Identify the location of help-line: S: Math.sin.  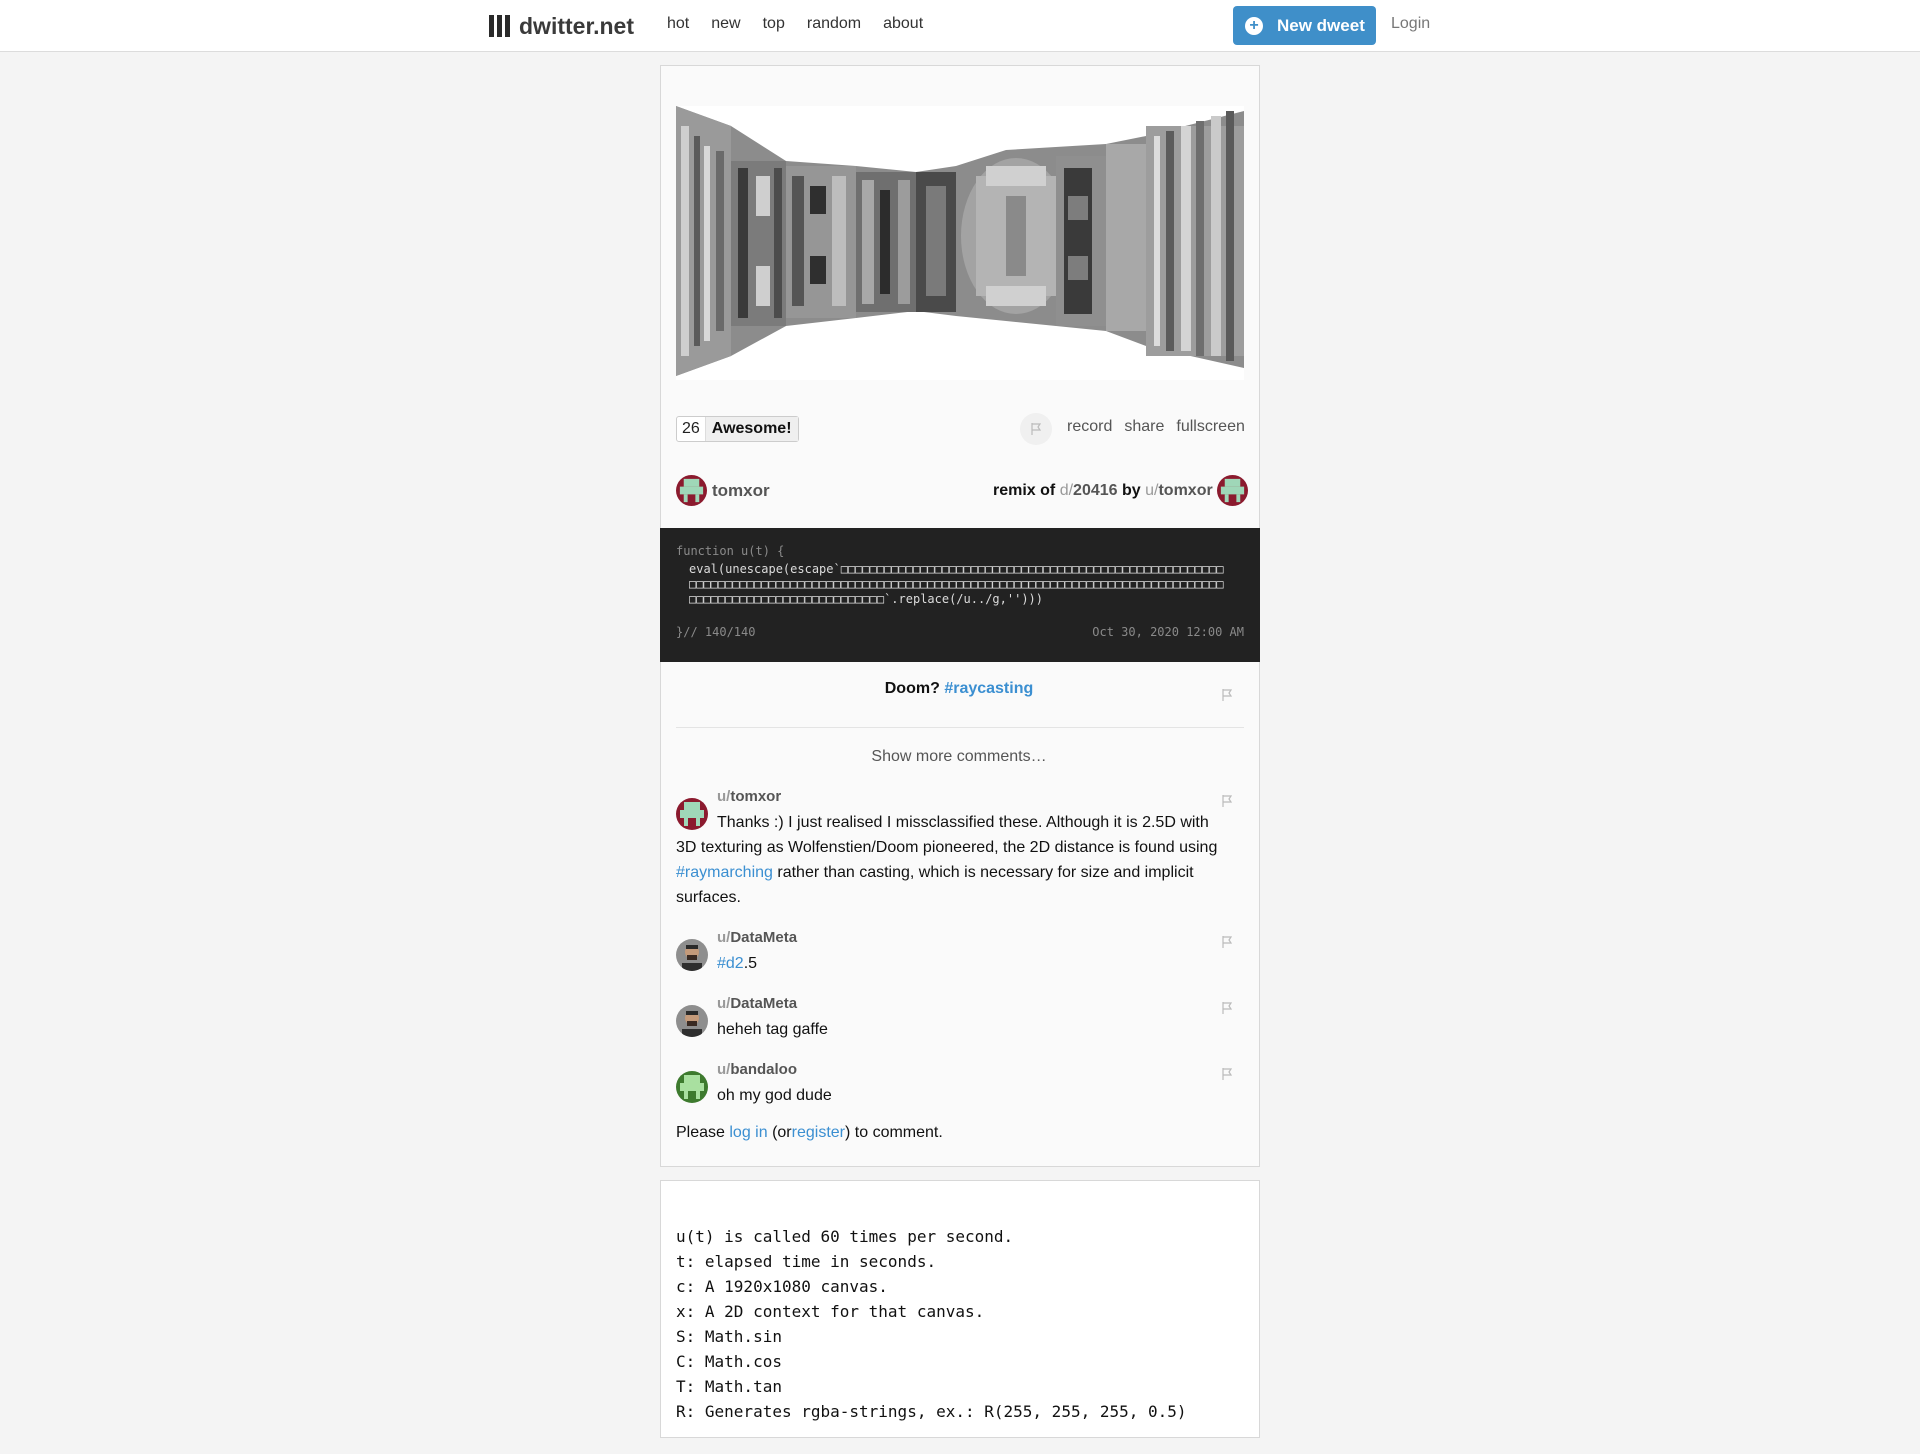
(729, 1336).